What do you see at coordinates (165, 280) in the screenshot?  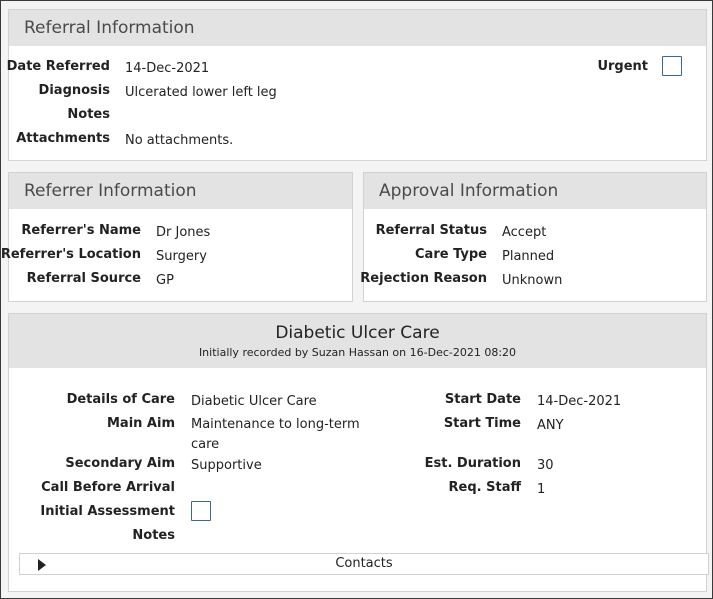 I see `referral-source-value: GP` at bounding box center [165, 280].